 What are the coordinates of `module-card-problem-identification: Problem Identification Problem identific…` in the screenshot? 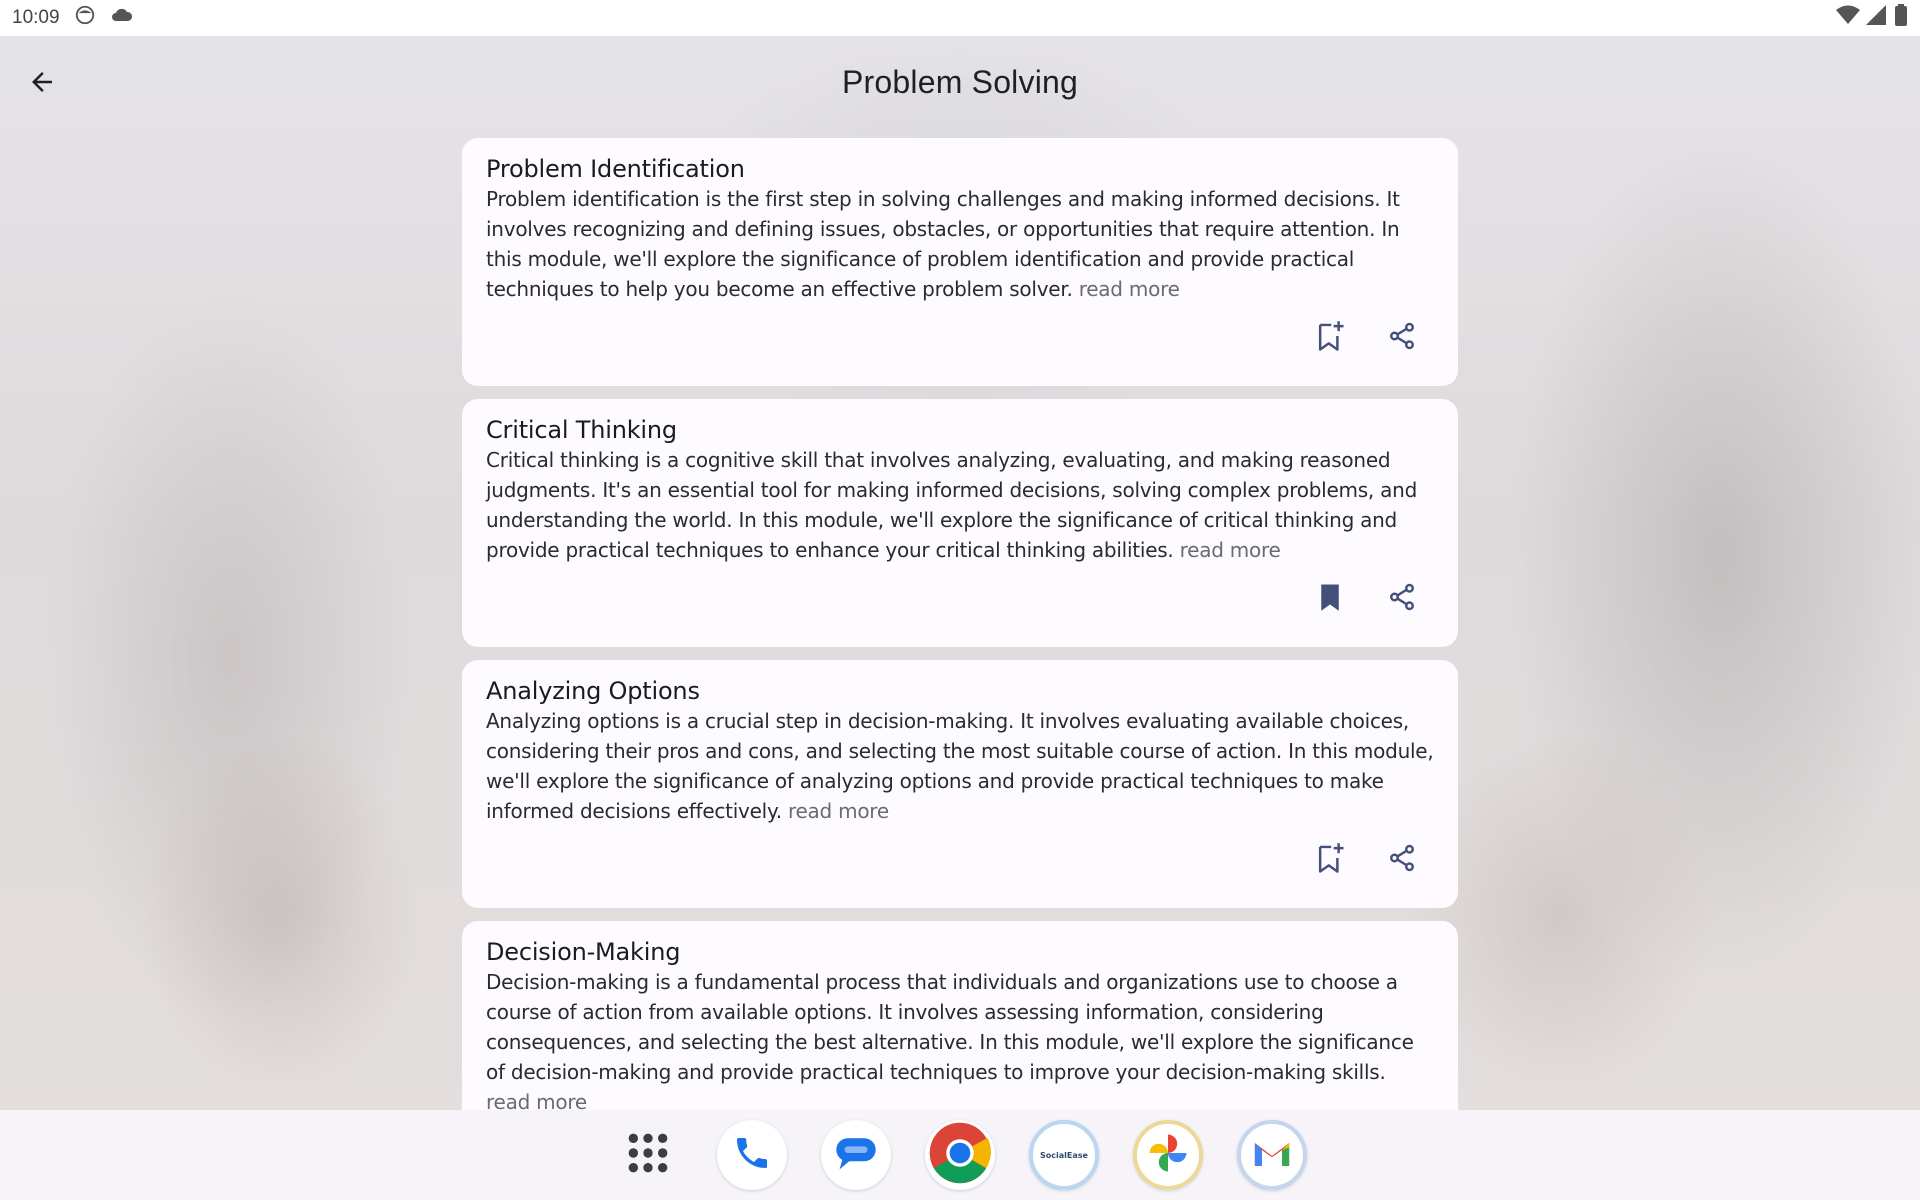 It's located at (960, 262).